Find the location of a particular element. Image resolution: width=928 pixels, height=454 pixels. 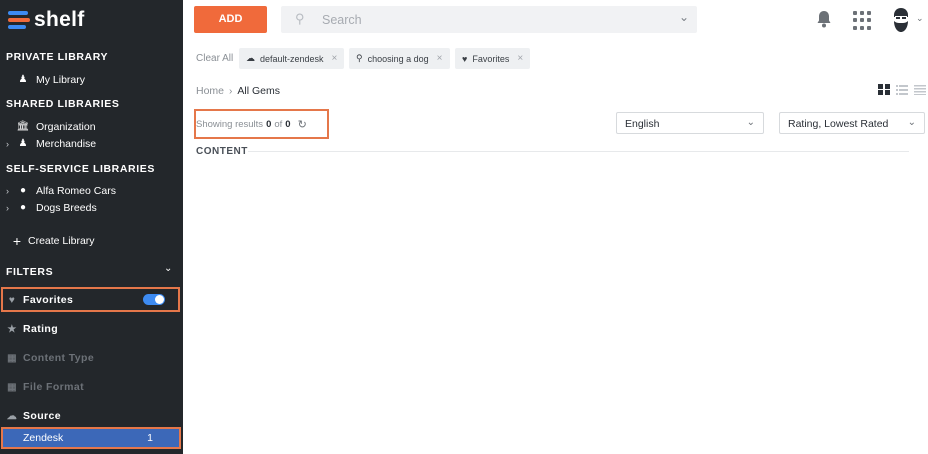

sidebar-item-alfa-romeo-cars: › ● Alfa Romeo Cars is located at coordinates (61, 190).